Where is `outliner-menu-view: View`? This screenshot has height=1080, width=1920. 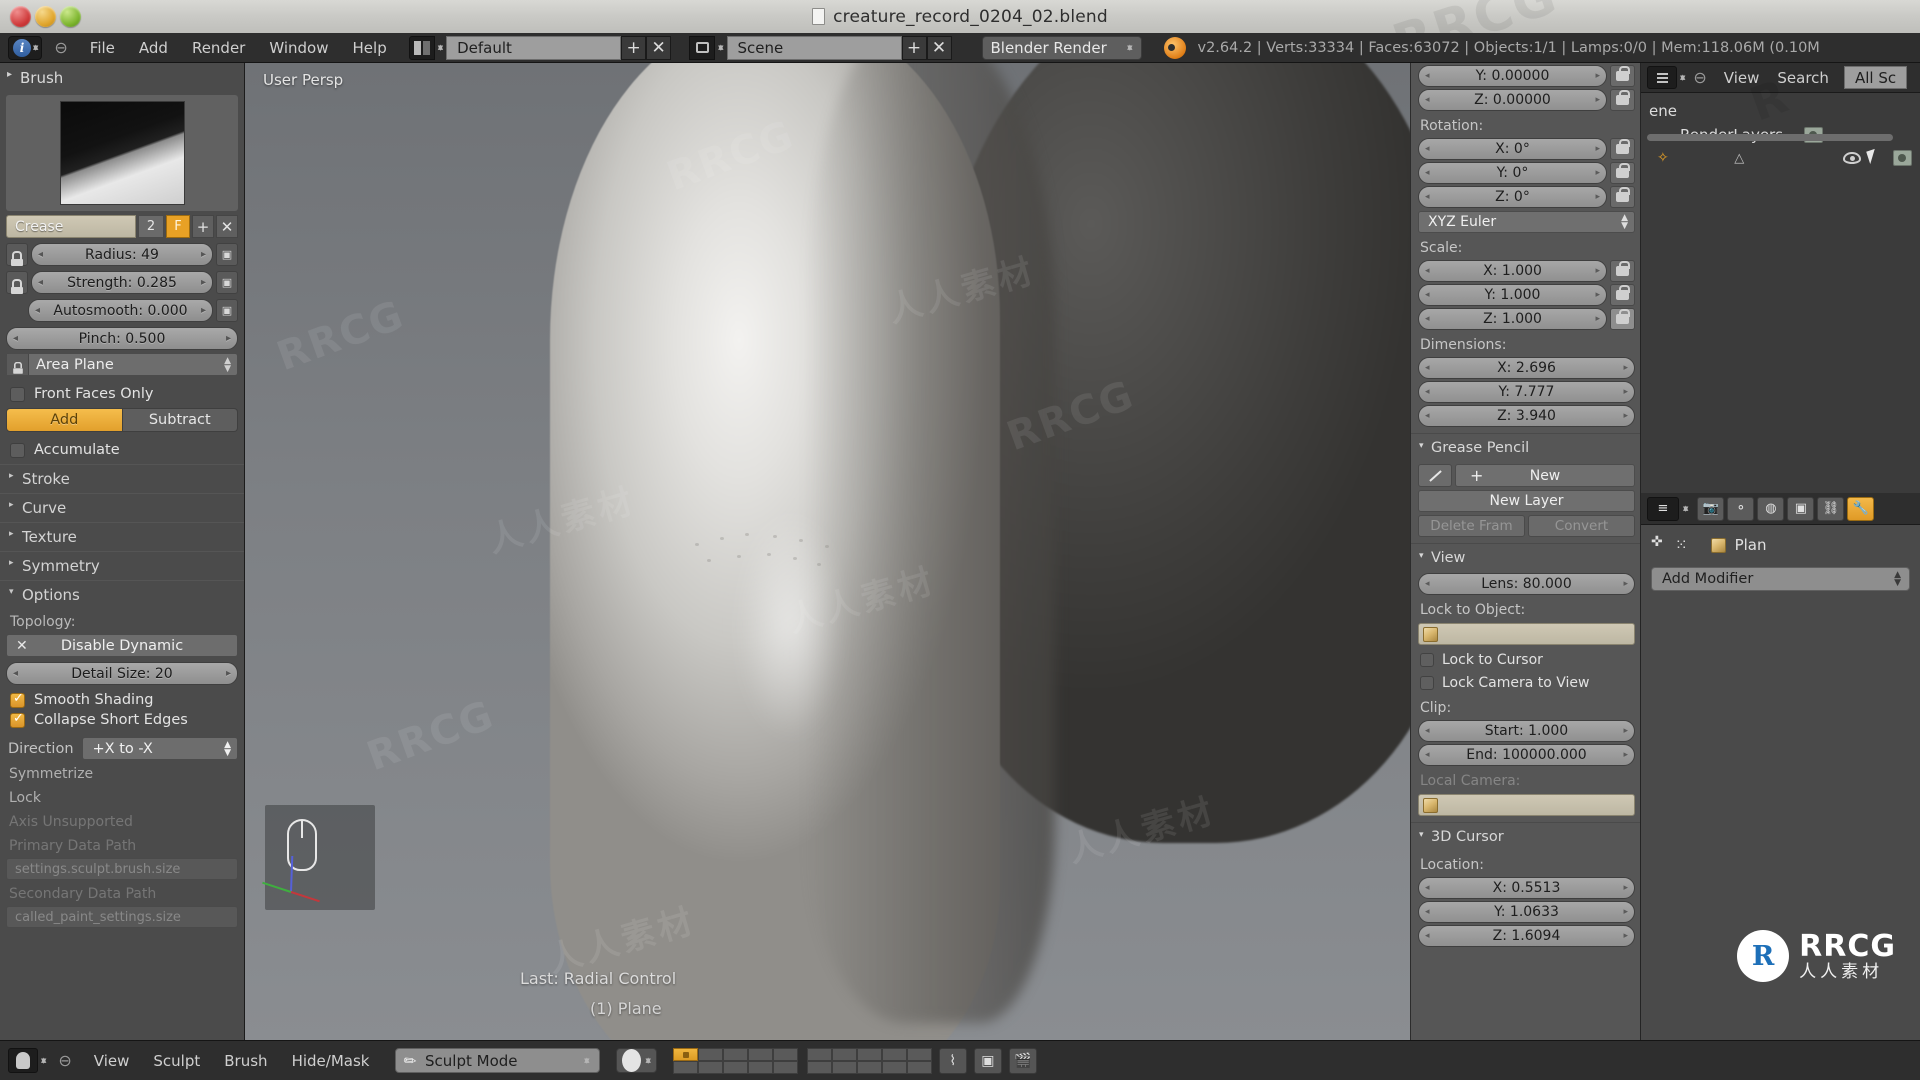 outliner-menu-view: View is located at coordinates (1742, 78).